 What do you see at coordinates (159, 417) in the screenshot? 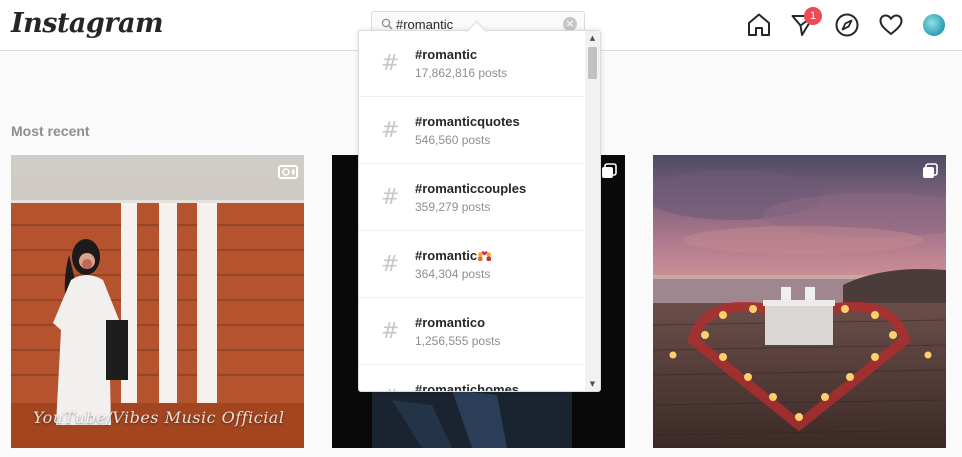
I see `video-watermark: YouTube/Vibes Music Official` at bounding box center [159, 417].